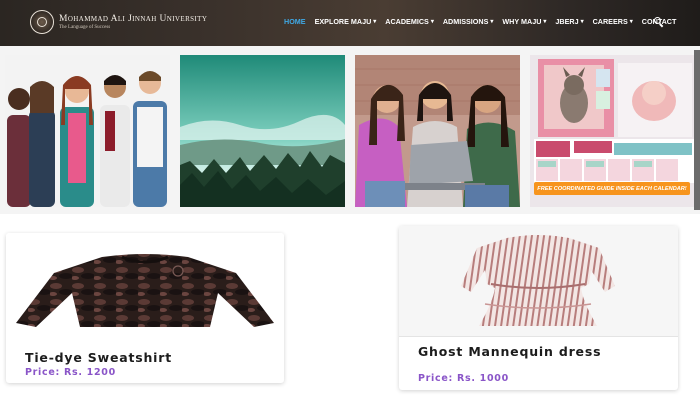 The image size is (700, 400). Describe the element at coordinates (262, 131) in the screenshot. I see `landscape-photo` at that location.